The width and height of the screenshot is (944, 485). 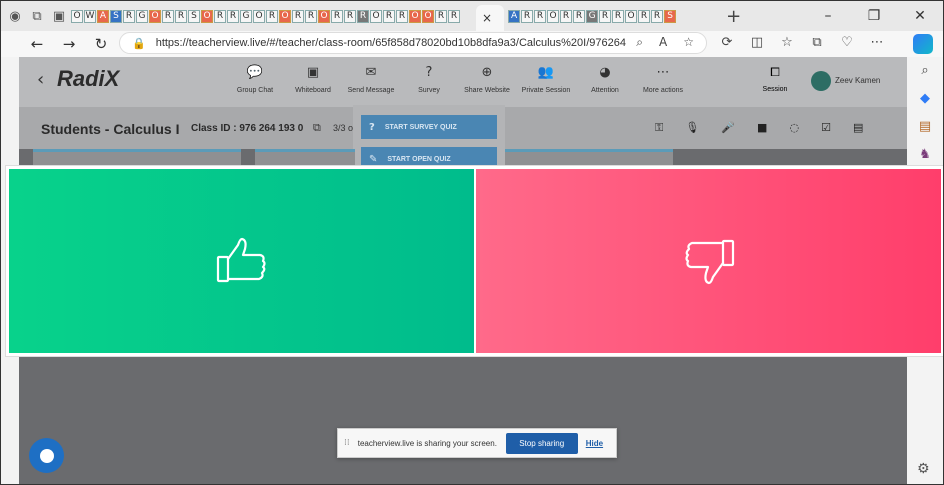 I want to click on drag-handle-icon: ⁞⁞, so click(x=347, y=443).